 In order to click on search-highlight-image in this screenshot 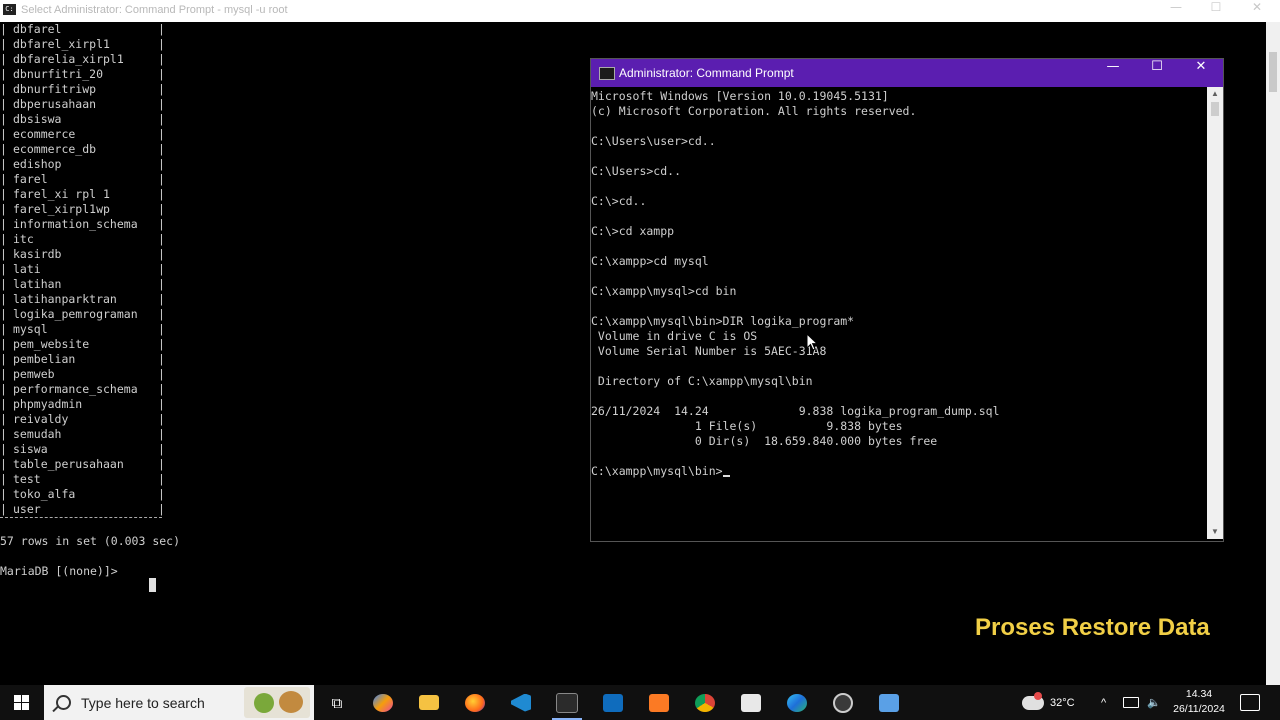, I will do `click(277, 702)`.